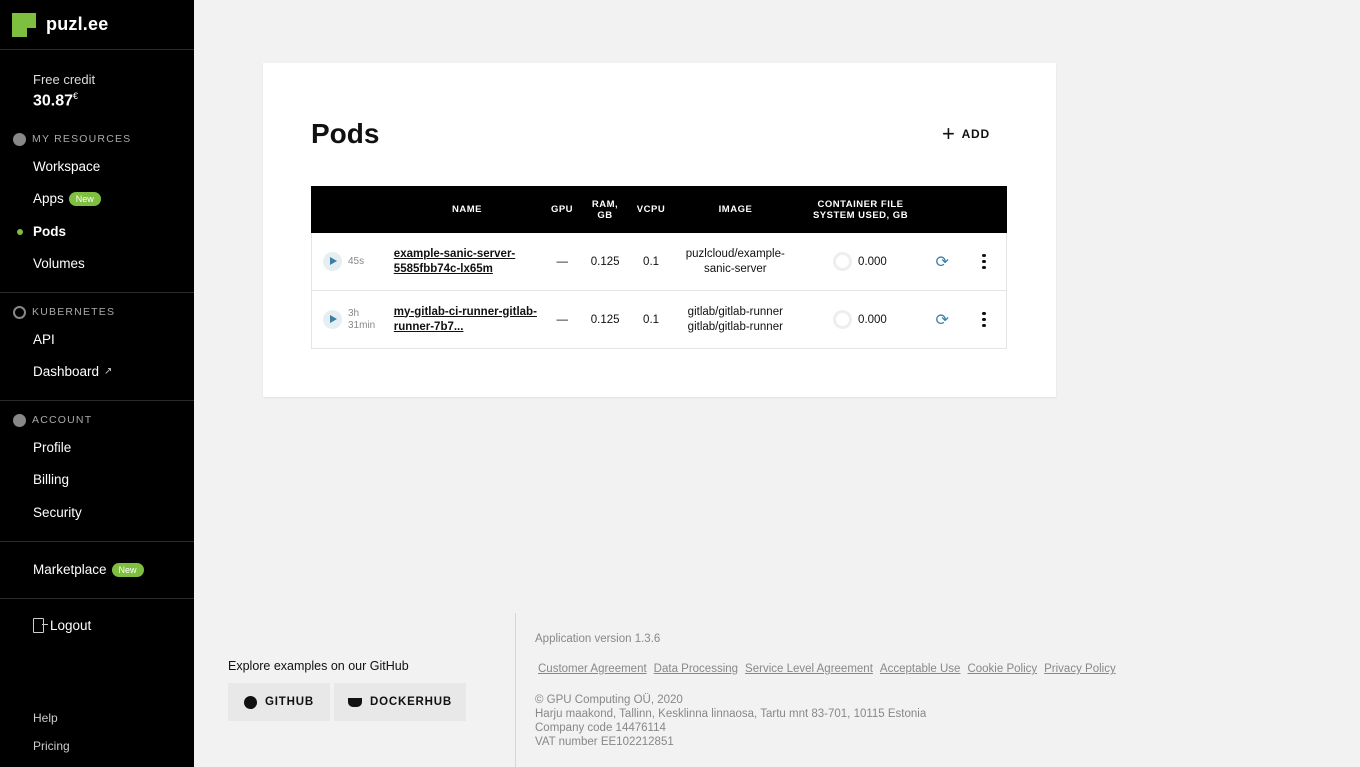  I want to click on section-divider: ACCOUNT Profile Billing Security, so click(97, 464).